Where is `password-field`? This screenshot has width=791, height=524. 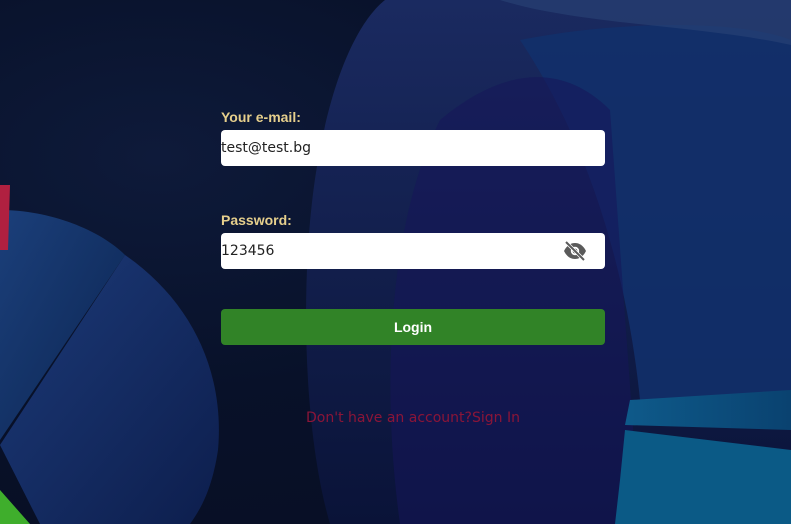 password-field is located at coordinates (386, 251).